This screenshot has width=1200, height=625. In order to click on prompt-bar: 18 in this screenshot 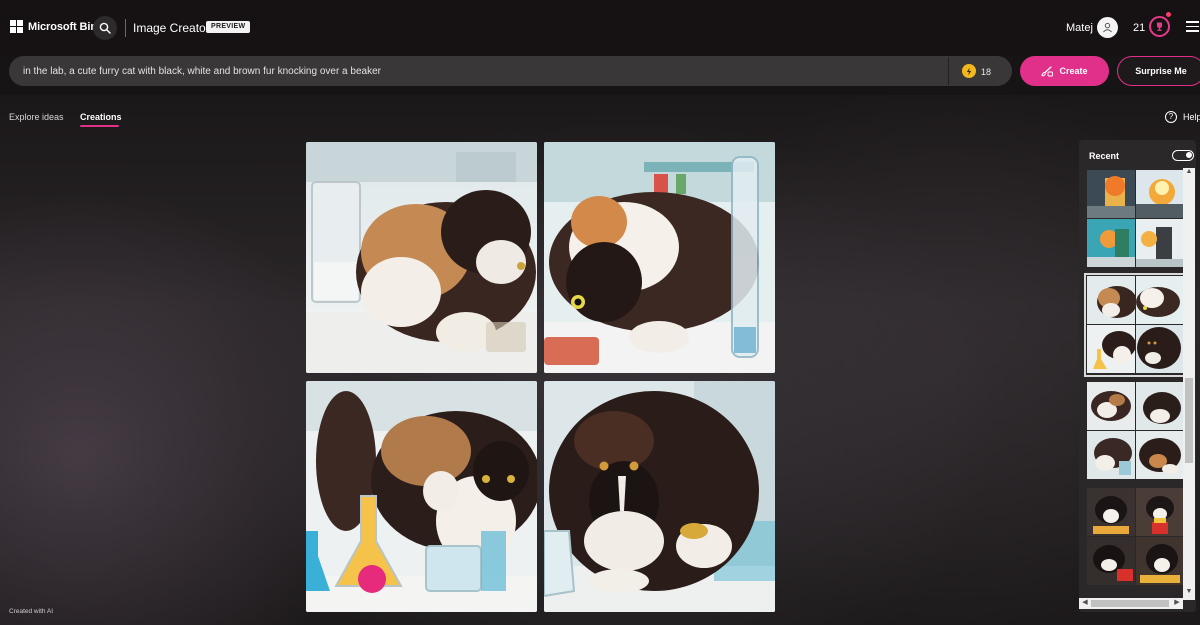, I will do `click(510, 71)`.